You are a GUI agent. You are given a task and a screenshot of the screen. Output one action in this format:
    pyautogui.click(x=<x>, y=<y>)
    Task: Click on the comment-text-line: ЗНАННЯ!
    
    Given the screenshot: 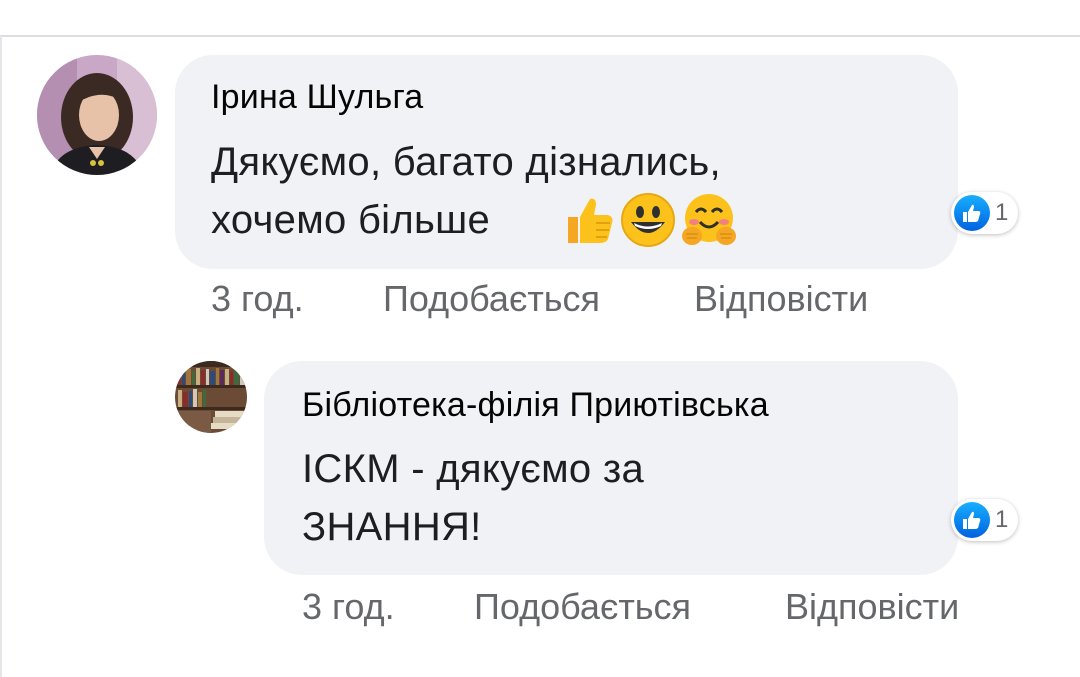 What is the action you would take?
    pyautogui.click(x=392, y=527)
    